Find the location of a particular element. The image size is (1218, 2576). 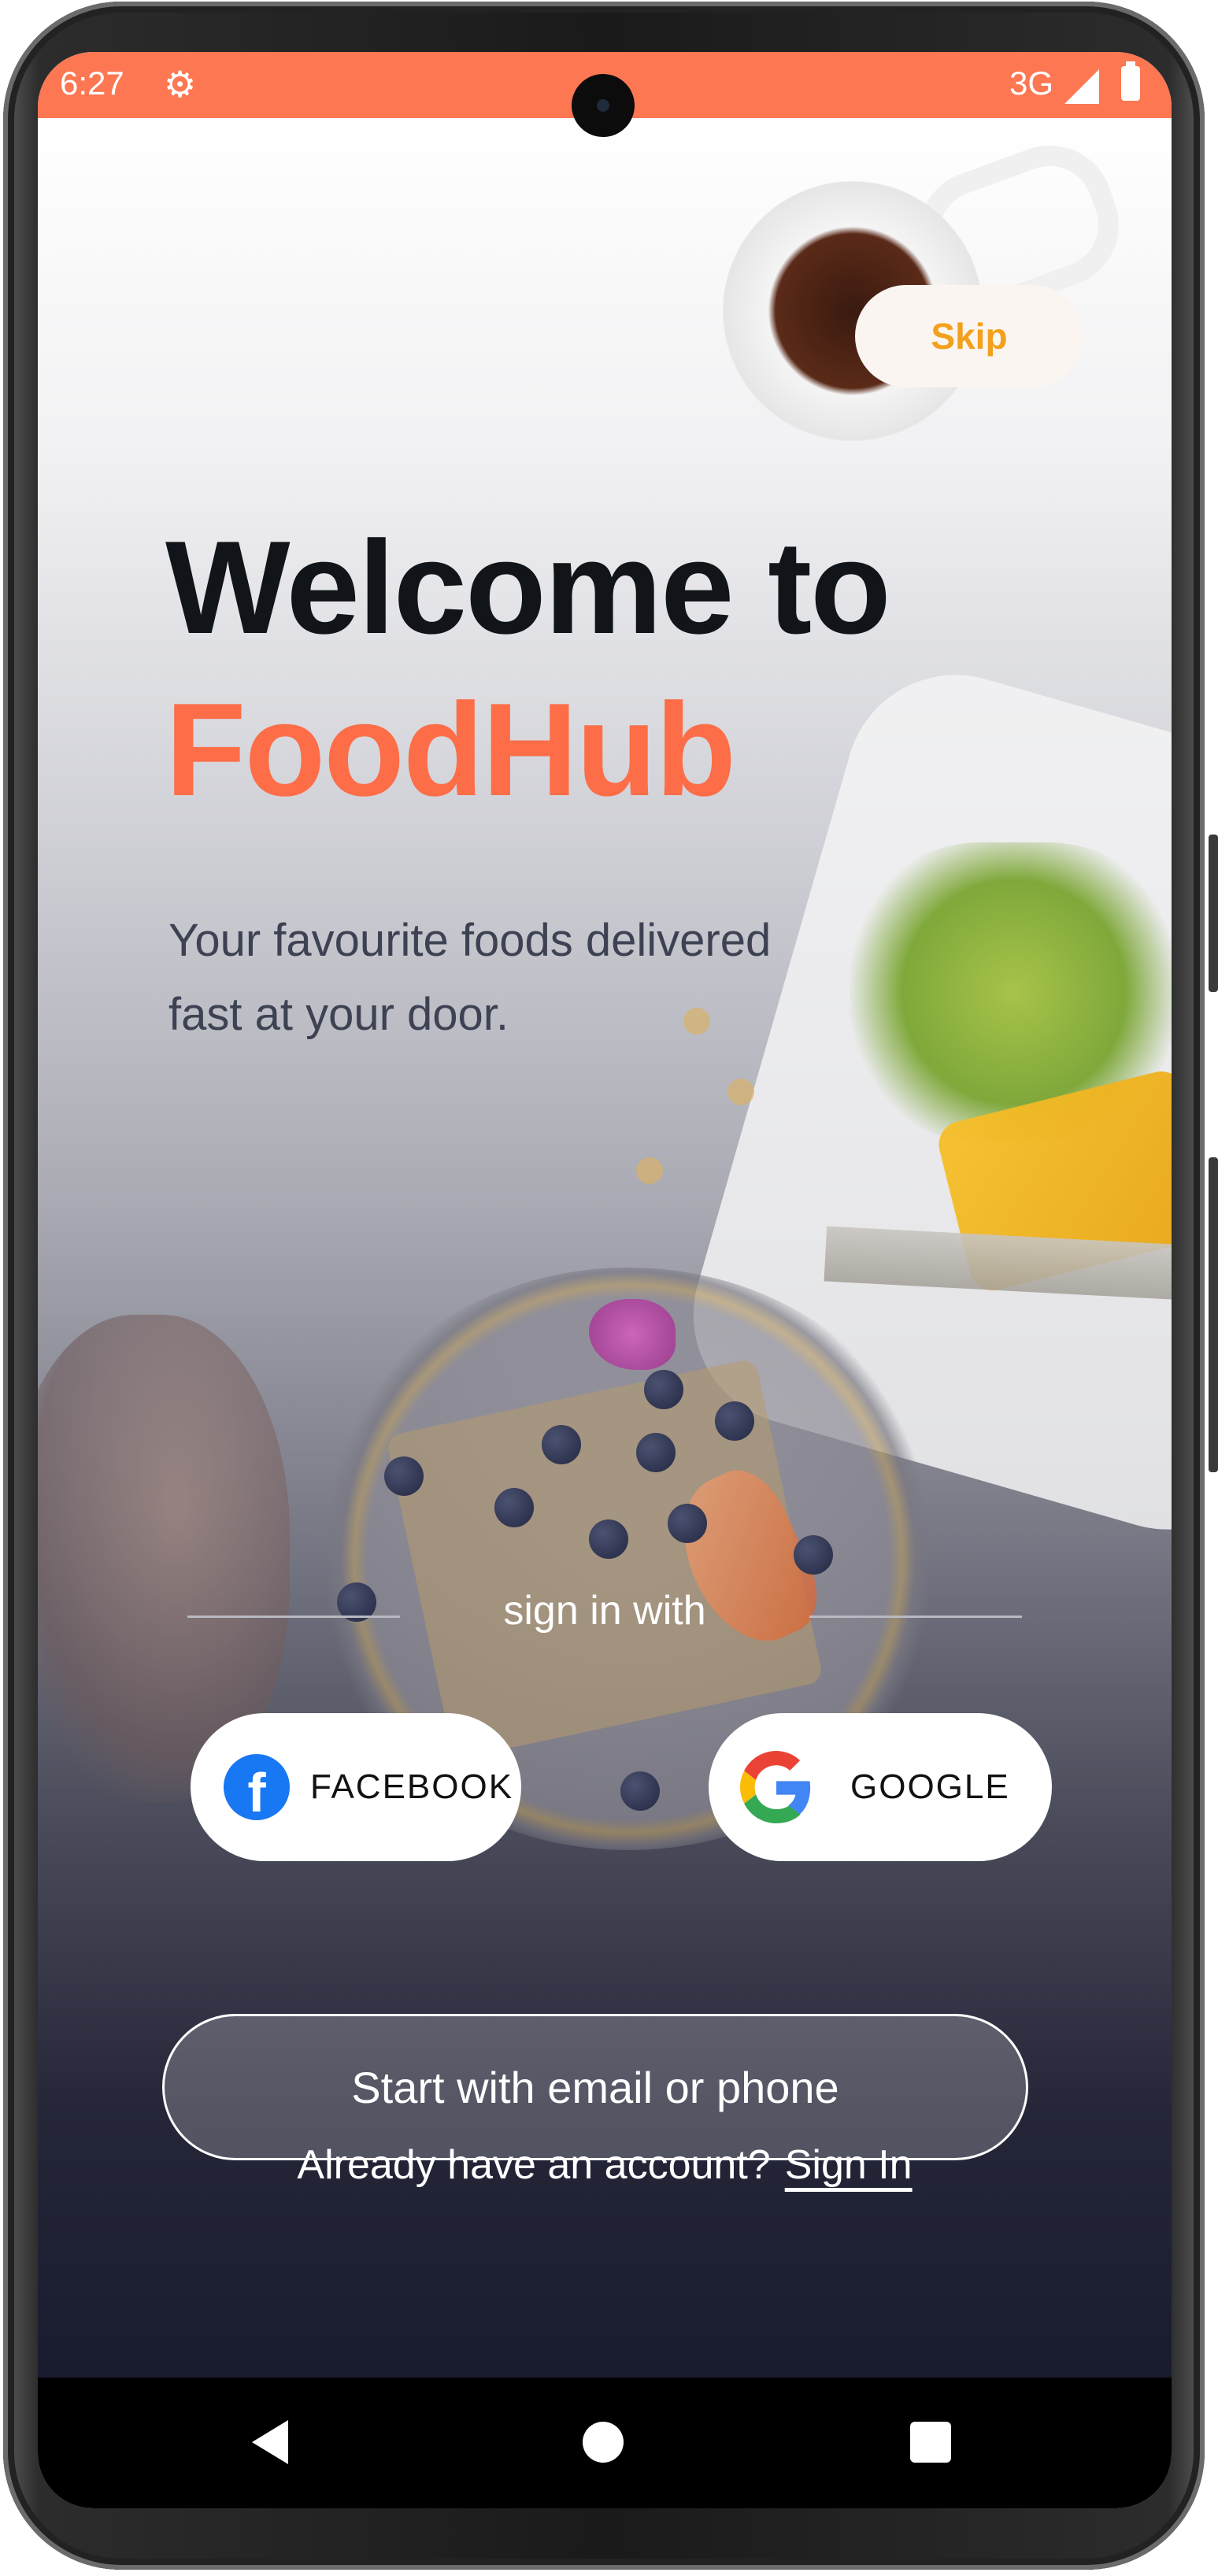

power-button is located at coordinates (1213, 1314).